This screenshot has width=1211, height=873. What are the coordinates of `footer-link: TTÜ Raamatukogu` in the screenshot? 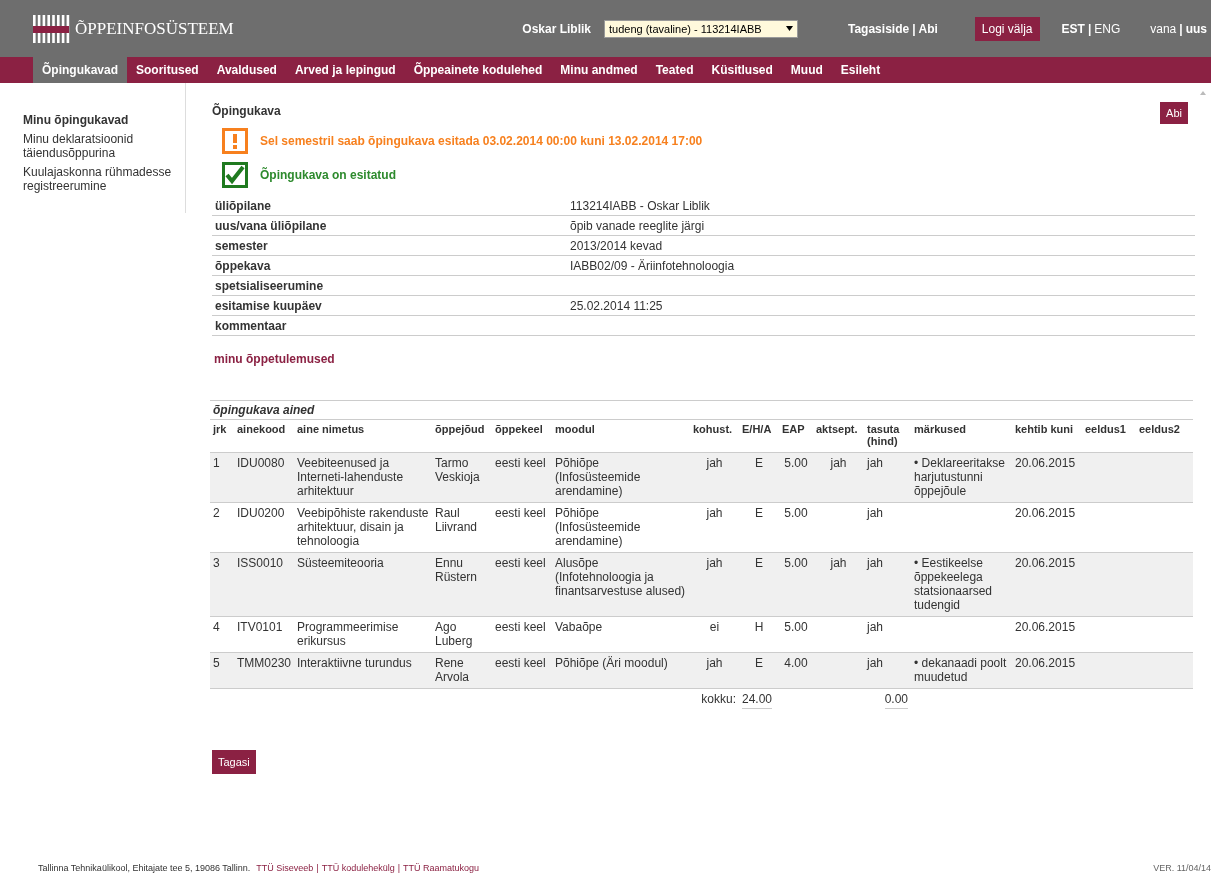 It's located at (441, 868).